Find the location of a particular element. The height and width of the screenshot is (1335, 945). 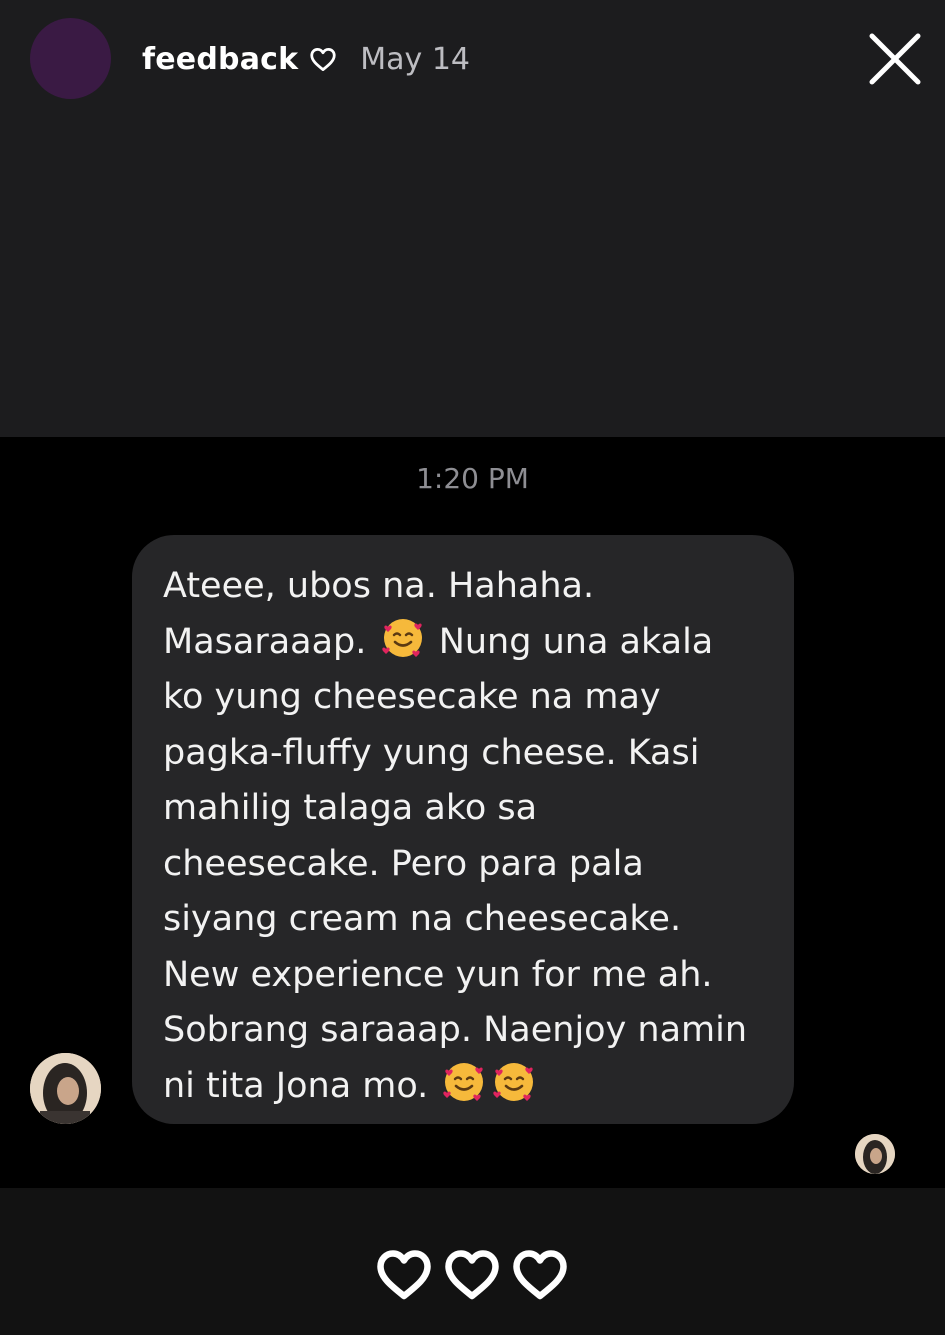

message-line: mahilig talaga ako sa is located at coordinates (350, 808).